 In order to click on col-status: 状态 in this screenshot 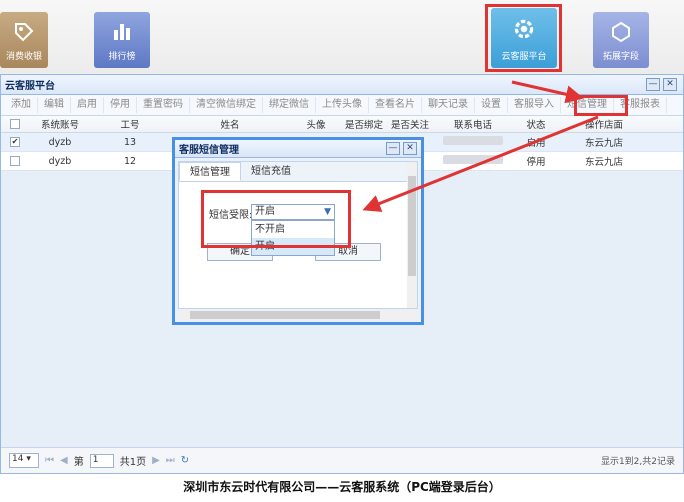, I will do `click(536, 124)`.